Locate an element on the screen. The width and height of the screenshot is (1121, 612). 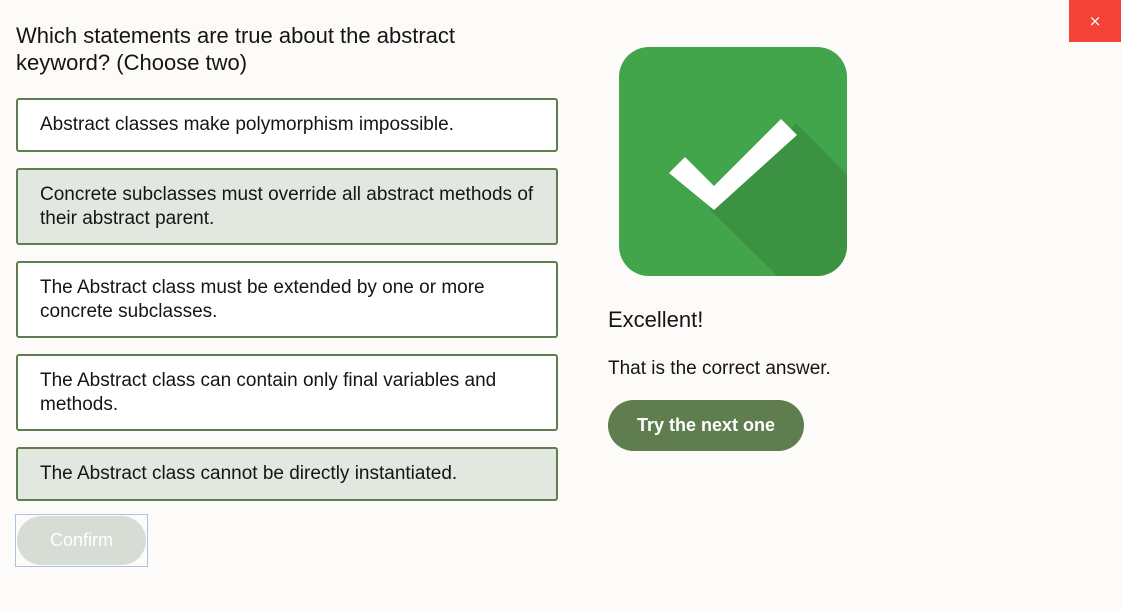
close-icon: × is located at coordinates (1095, 21).